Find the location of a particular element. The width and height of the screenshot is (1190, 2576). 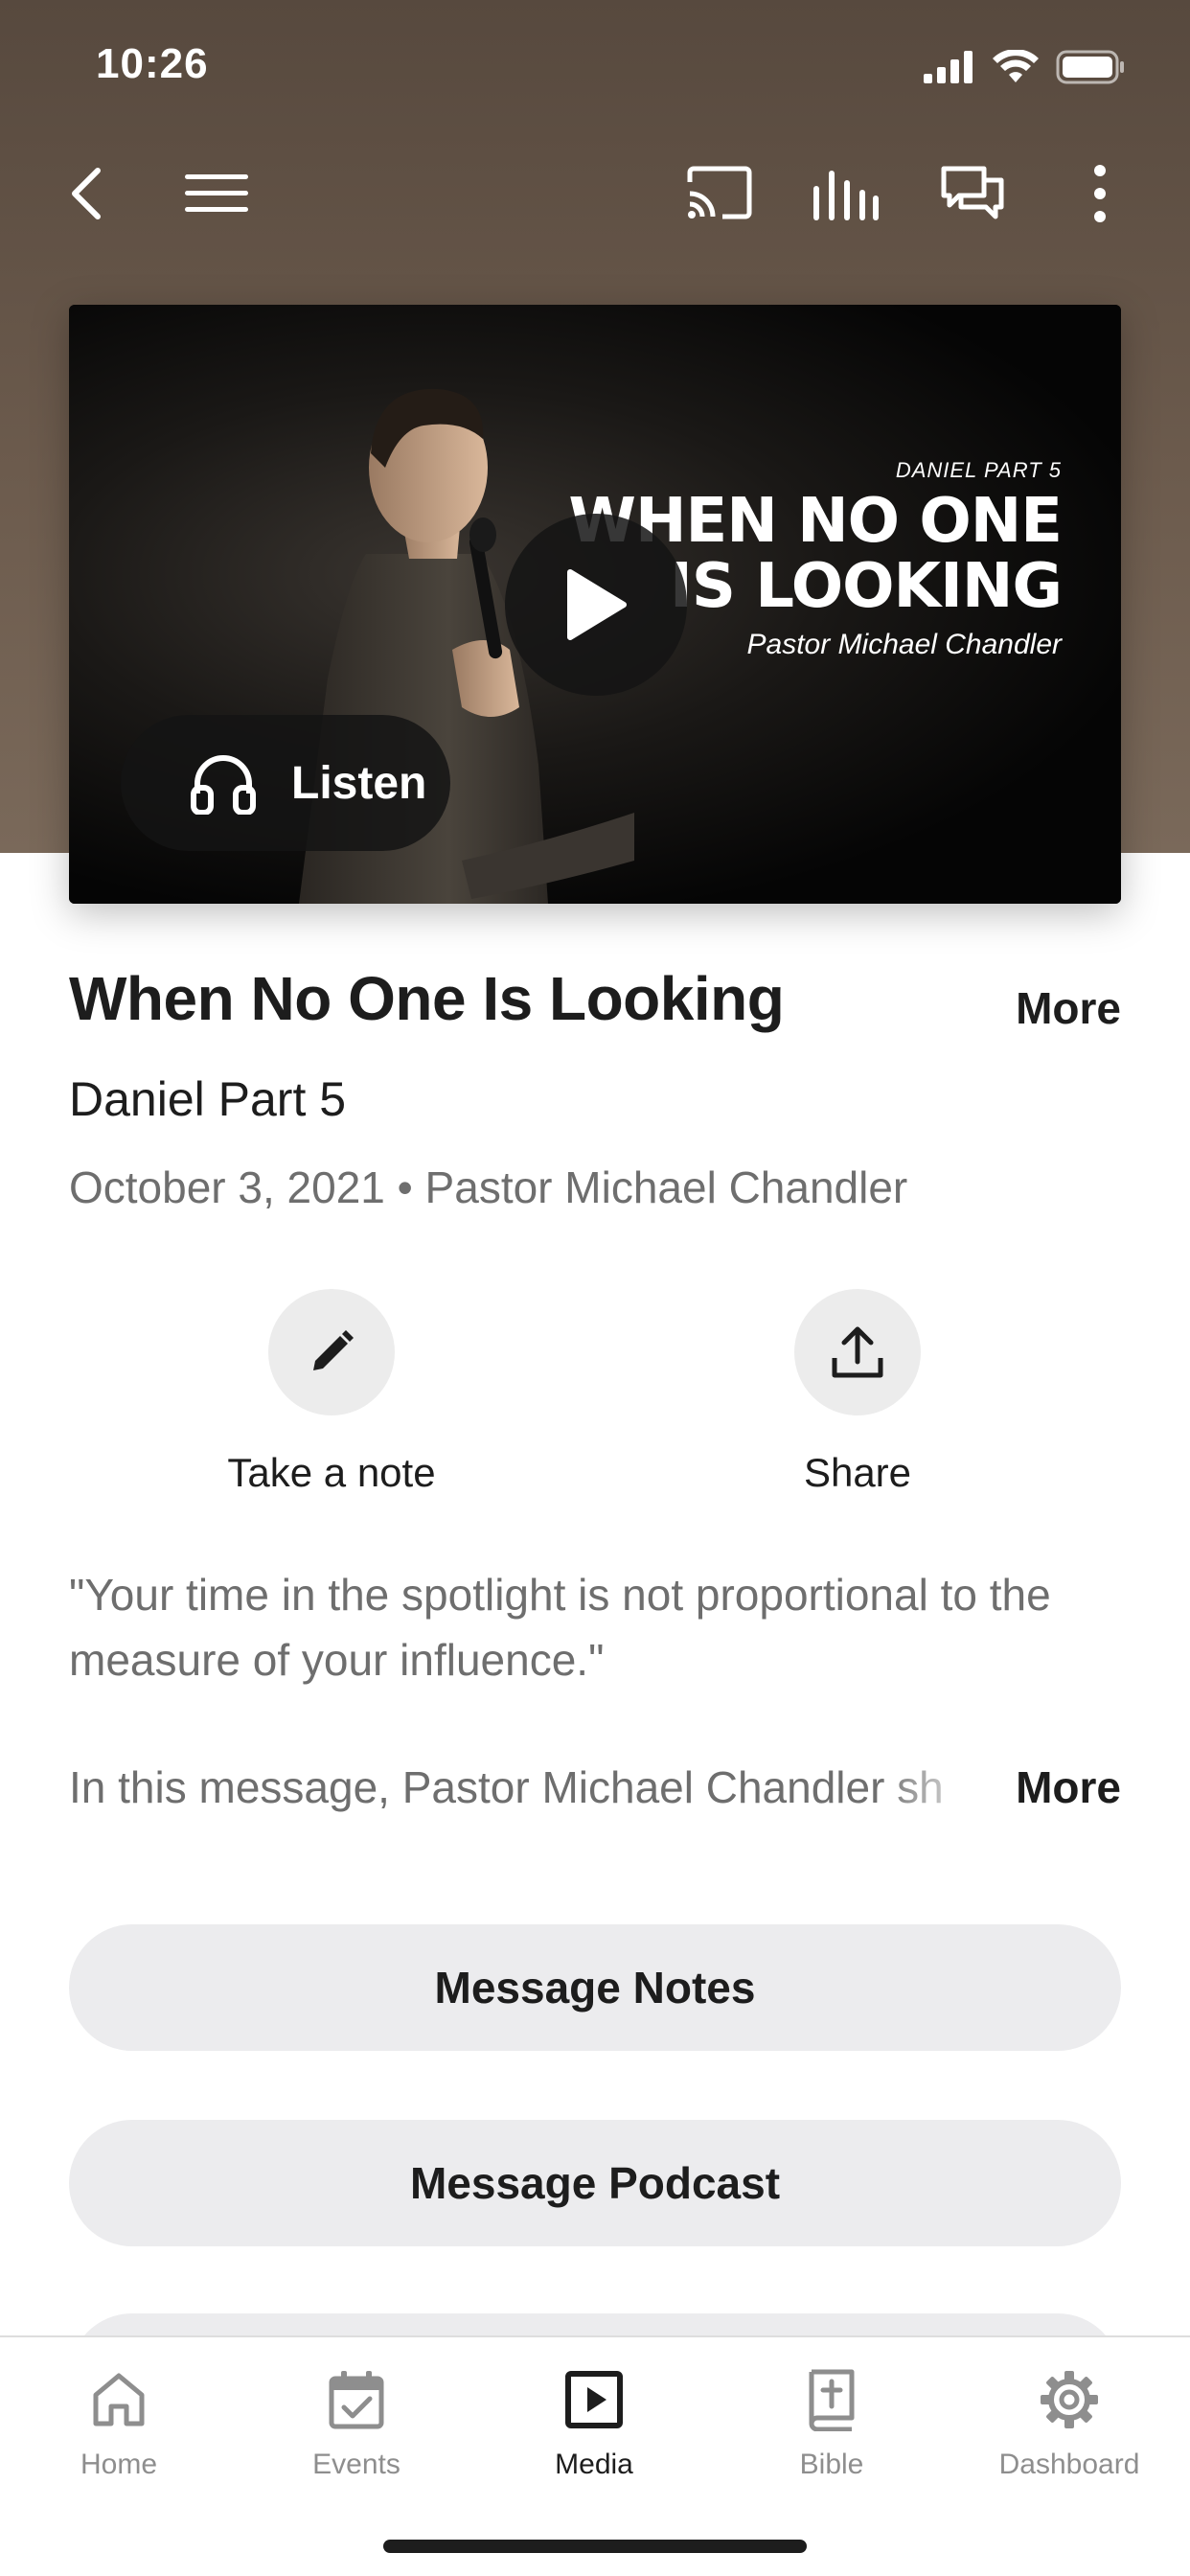

audio-levels-button is located at coordinates (845, 193).